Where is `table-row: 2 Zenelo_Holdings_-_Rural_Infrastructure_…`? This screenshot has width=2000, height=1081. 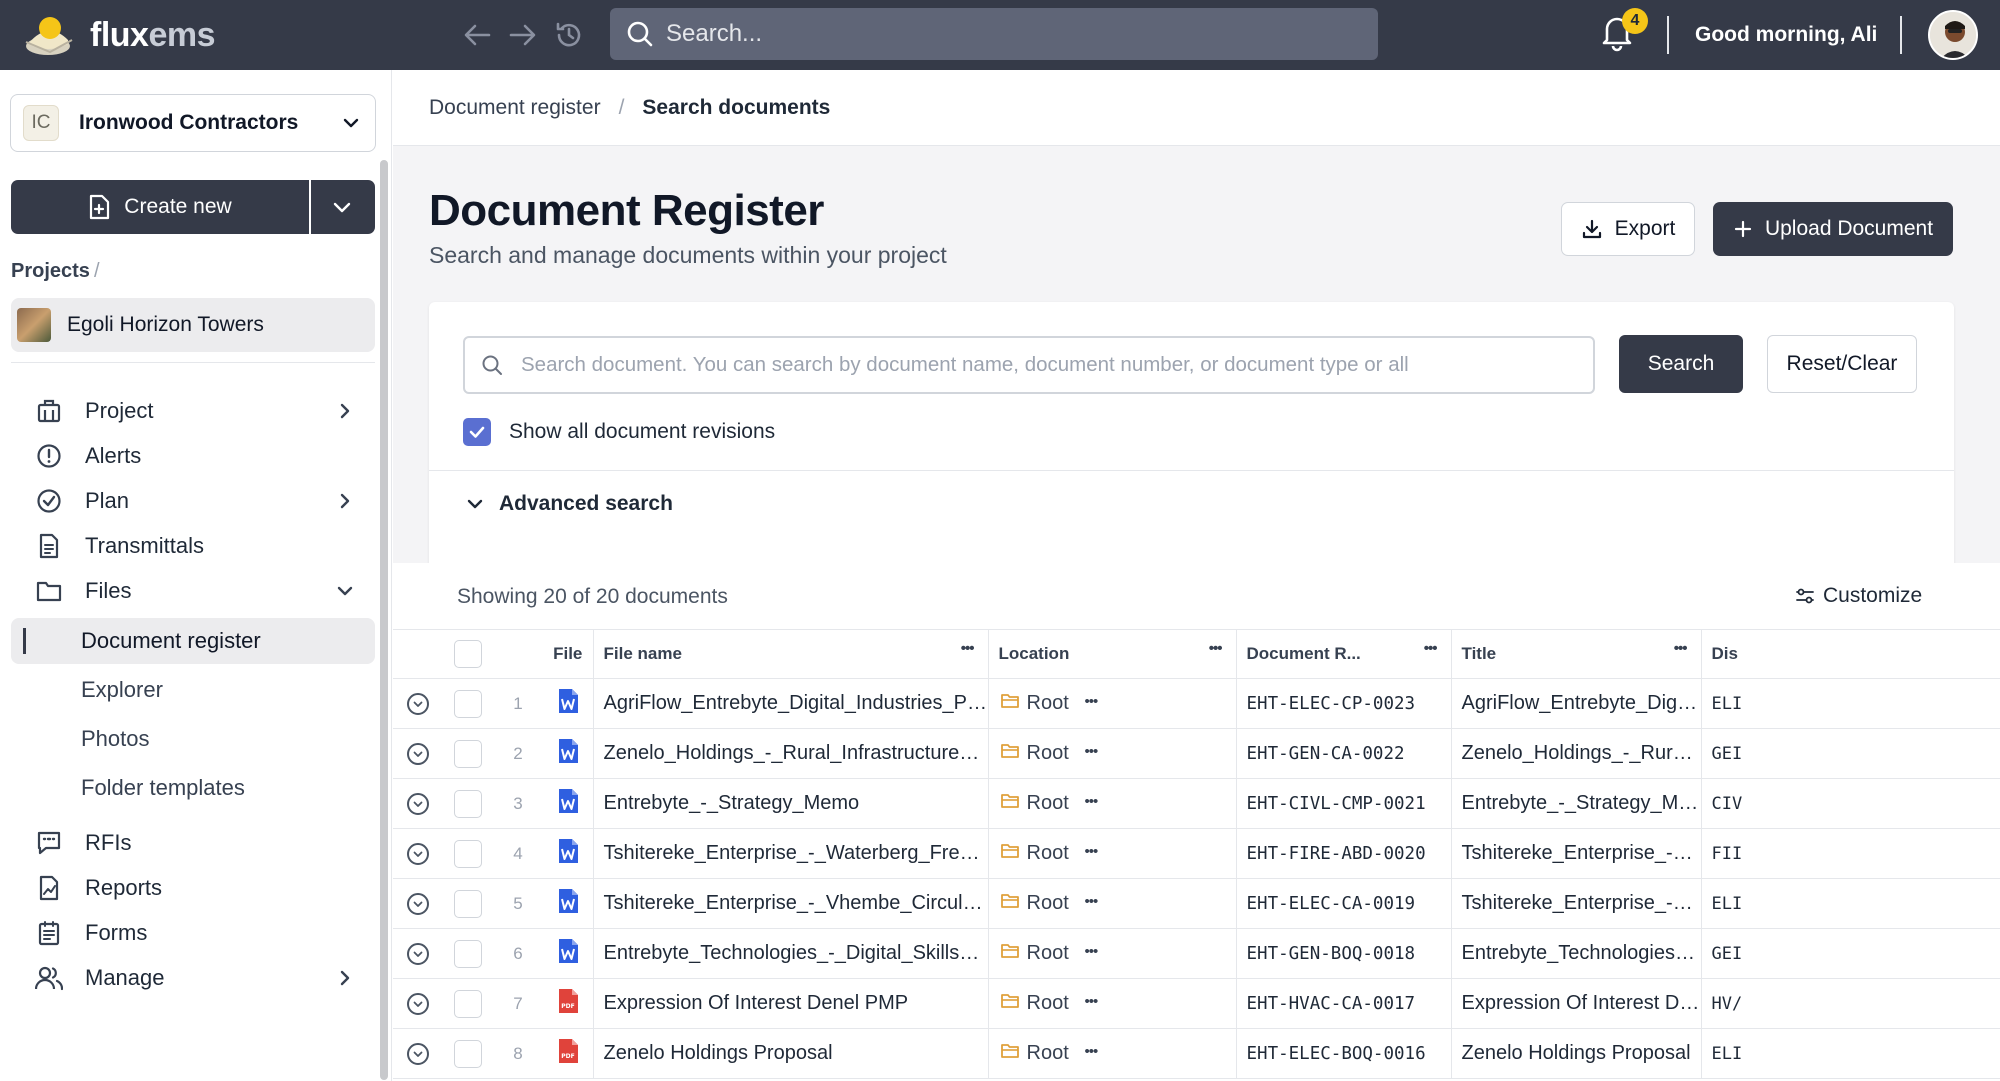
table-row: 2 Zenelo_Holdings_-_Rural_Infrastructure_… is located at coordinates (1196, 753).